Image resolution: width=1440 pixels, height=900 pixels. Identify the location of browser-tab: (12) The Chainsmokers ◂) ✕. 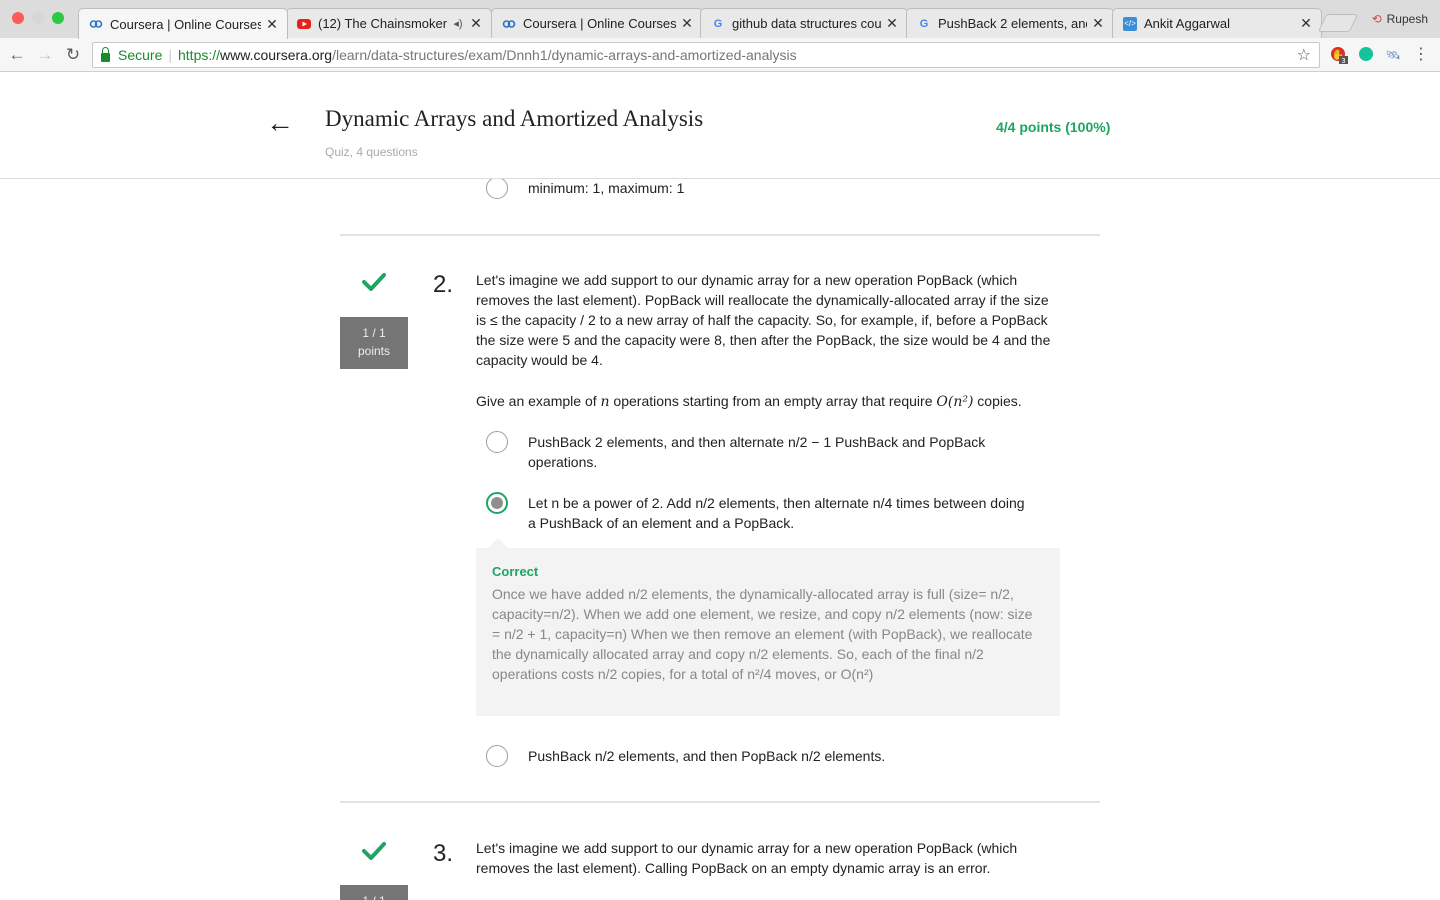
(389, 23).